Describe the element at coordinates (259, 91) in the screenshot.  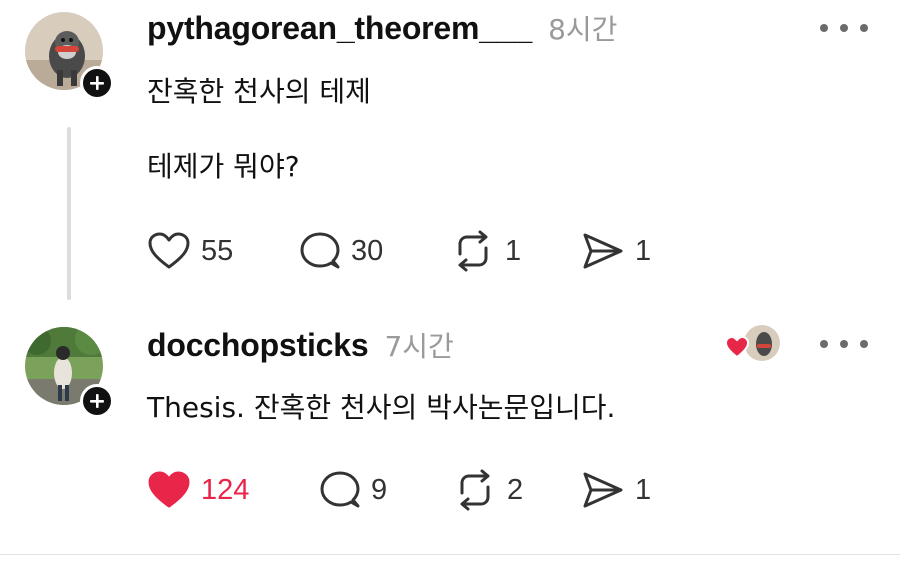
I see `post-text: 잔혹한 천사의 테제` at that location.